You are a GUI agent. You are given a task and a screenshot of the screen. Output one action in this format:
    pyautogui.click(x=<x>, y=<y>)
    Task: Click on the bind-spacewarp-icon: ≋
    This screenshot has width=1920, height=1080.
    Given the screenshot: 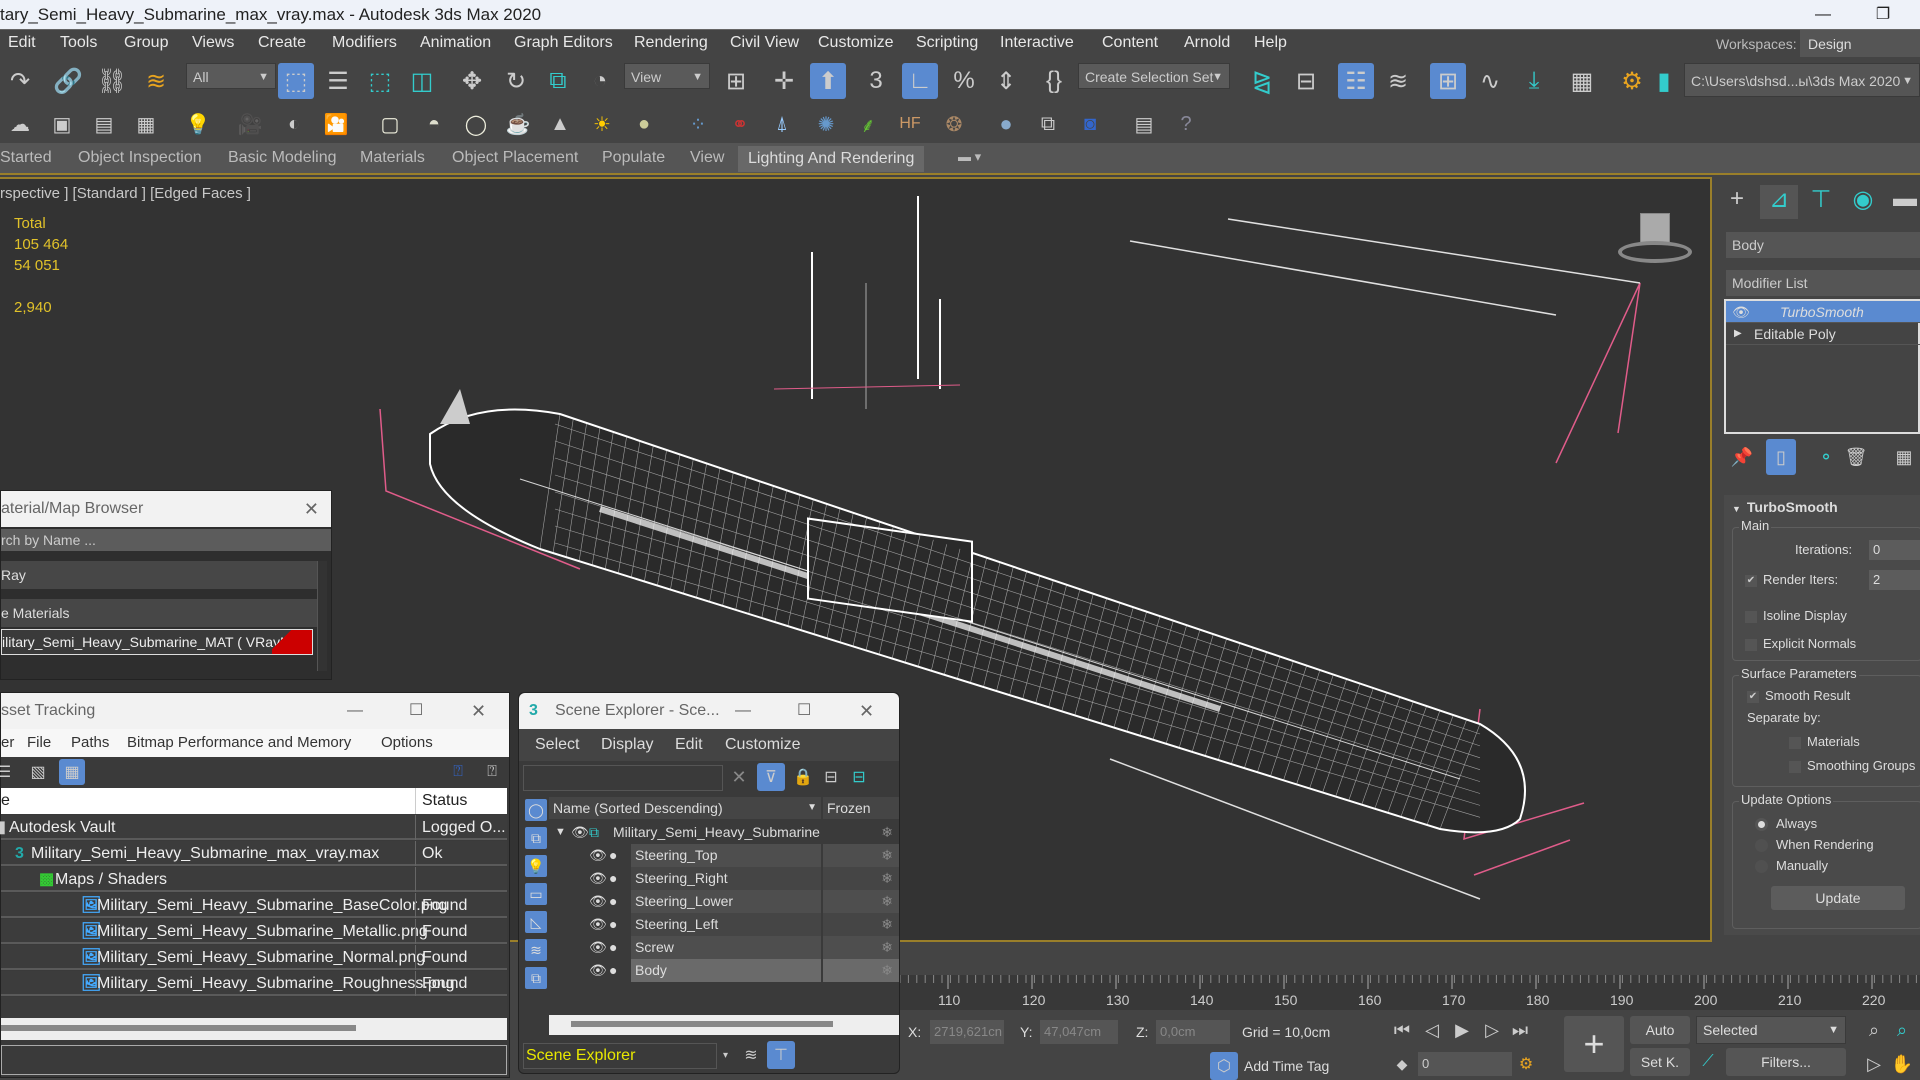 What is the action you would take?
    pyautogui.click(x=156, y=81)
    